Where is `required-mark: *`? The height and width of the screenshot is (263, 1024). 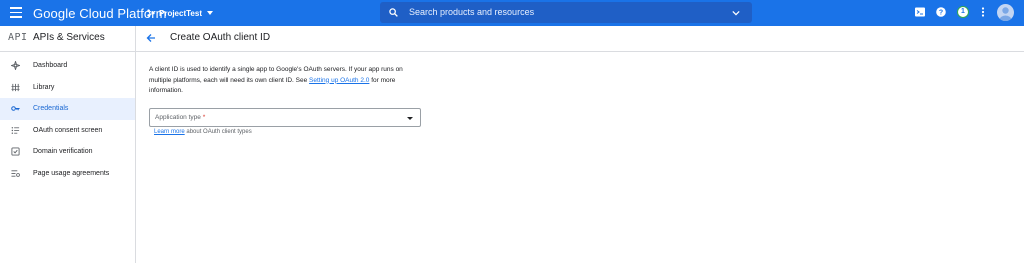 required-mark: * is located at coordinates (204, 117).